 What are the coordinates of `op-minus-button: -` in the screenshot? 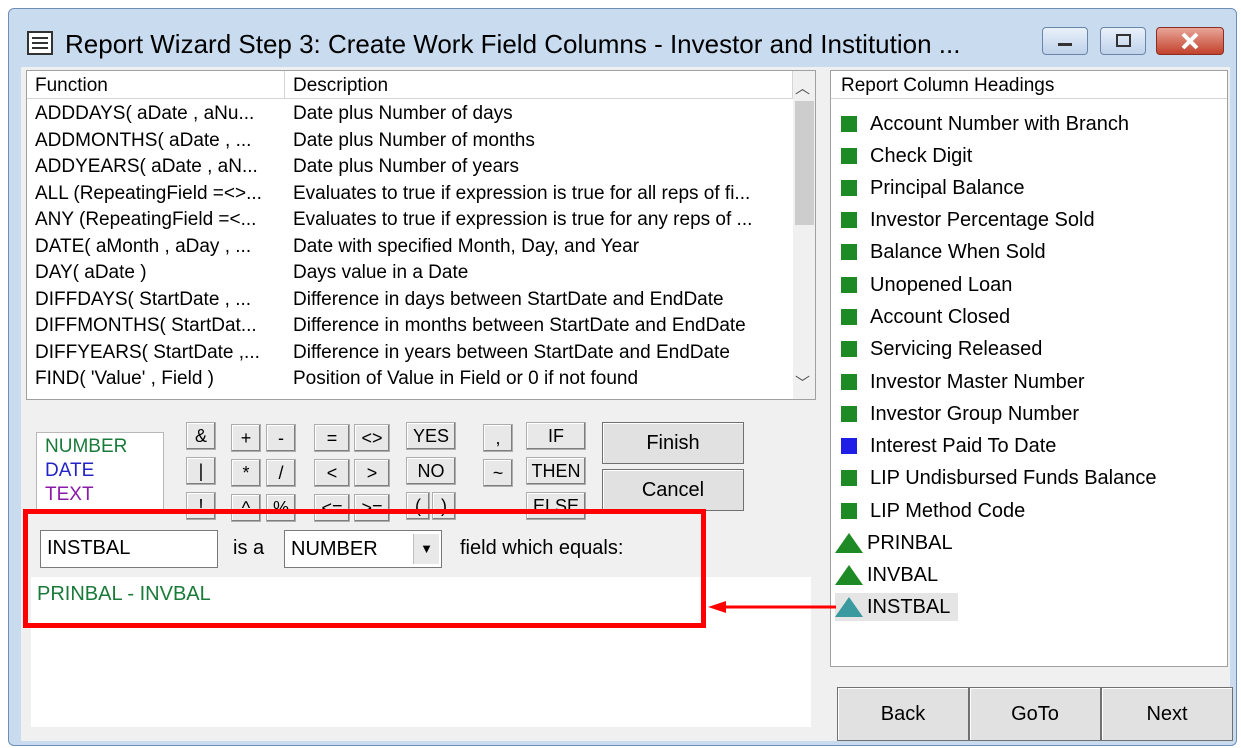 It's located at (281, 438).